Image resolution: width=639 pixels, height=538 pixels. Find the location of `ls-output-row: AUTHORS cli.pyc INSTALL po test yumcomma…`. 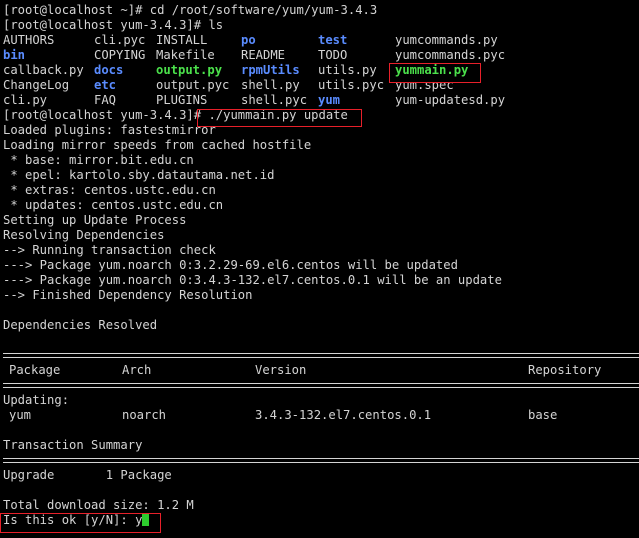

ls-output-row: AUTHORS cli.pyc INSTALL po test yumcomma… is located at coordinates (321, 40).